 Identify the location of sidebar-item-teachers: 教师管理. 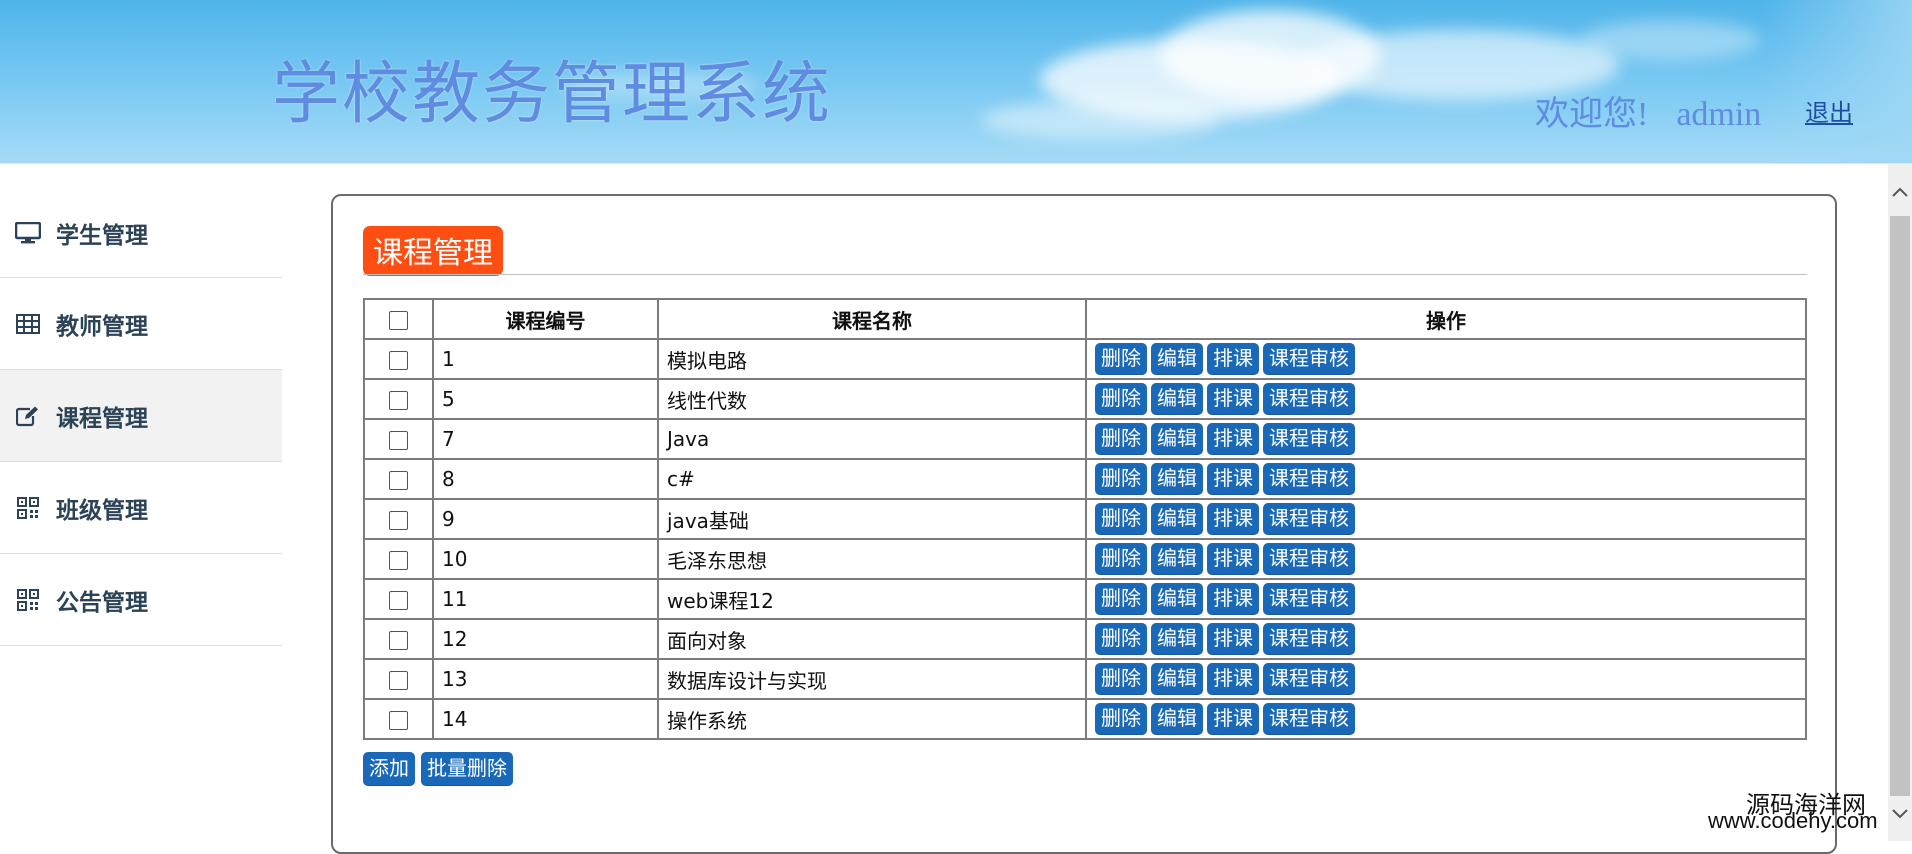
(141, 324).